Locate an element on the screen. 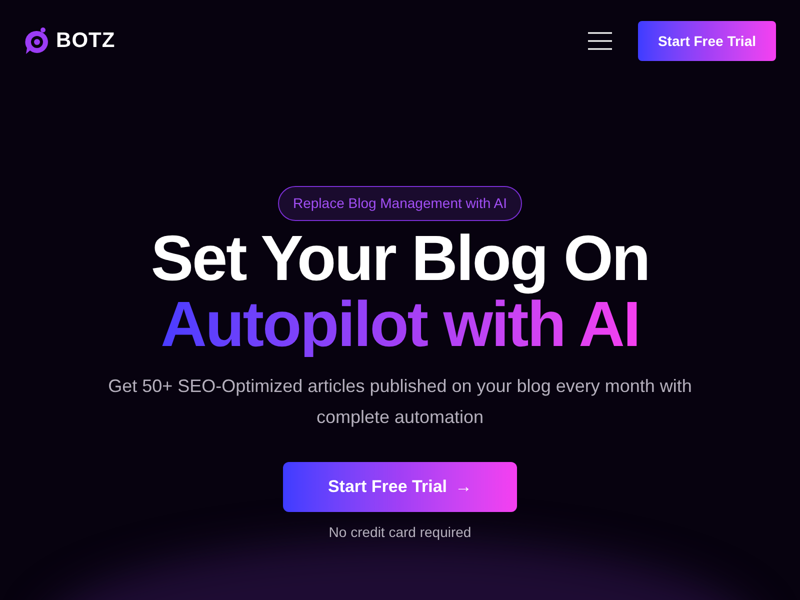  menu-icon is located at coordinates (600, 41).